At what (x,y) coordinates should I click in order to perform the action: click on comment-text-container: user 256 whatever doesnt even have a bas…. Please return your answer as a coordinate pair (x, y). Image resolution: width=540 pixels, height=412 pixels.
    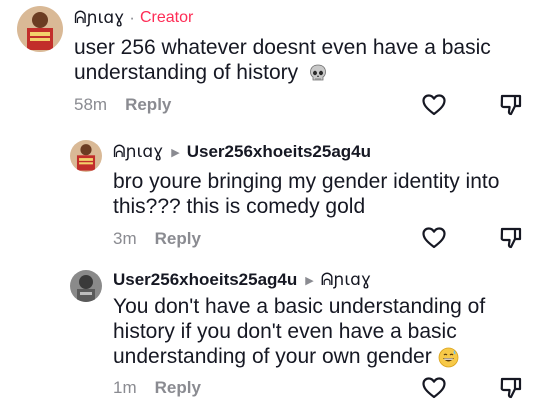
    Looking at the image, I should click on (299, 60).